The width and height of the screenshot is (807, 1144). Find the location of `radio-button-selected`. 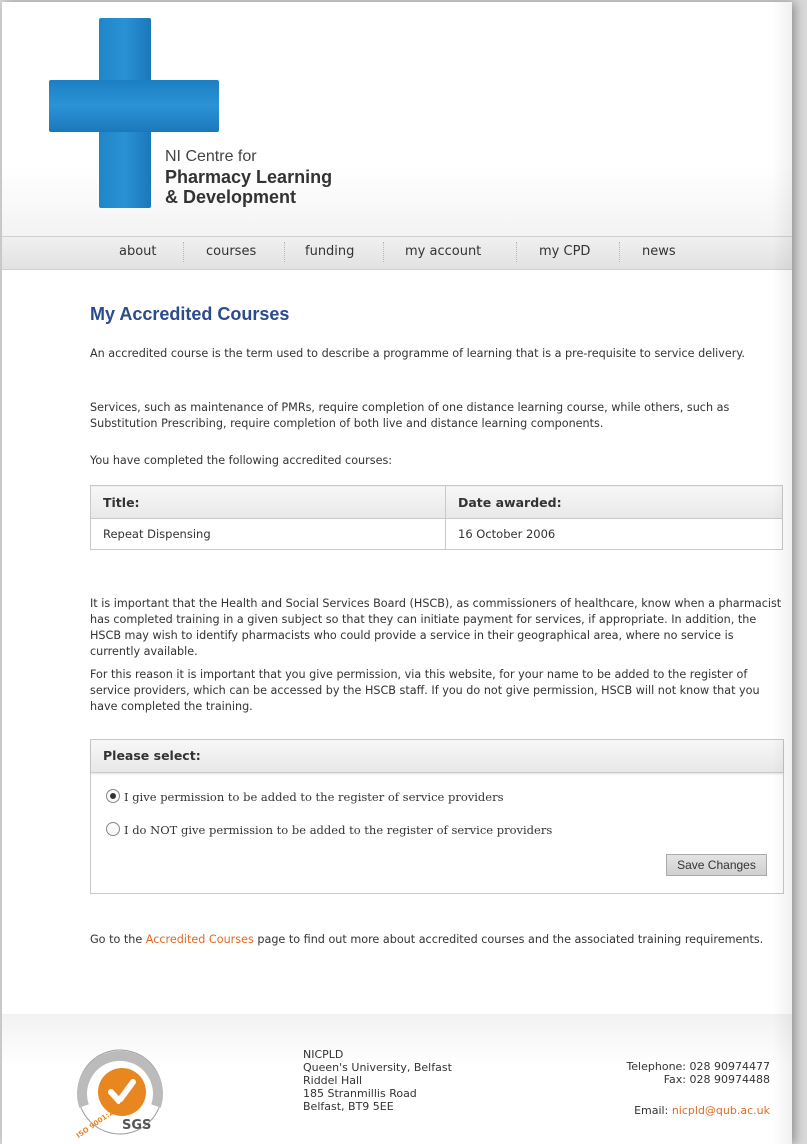

radio-button-selected is located at coordinates (113, 796).